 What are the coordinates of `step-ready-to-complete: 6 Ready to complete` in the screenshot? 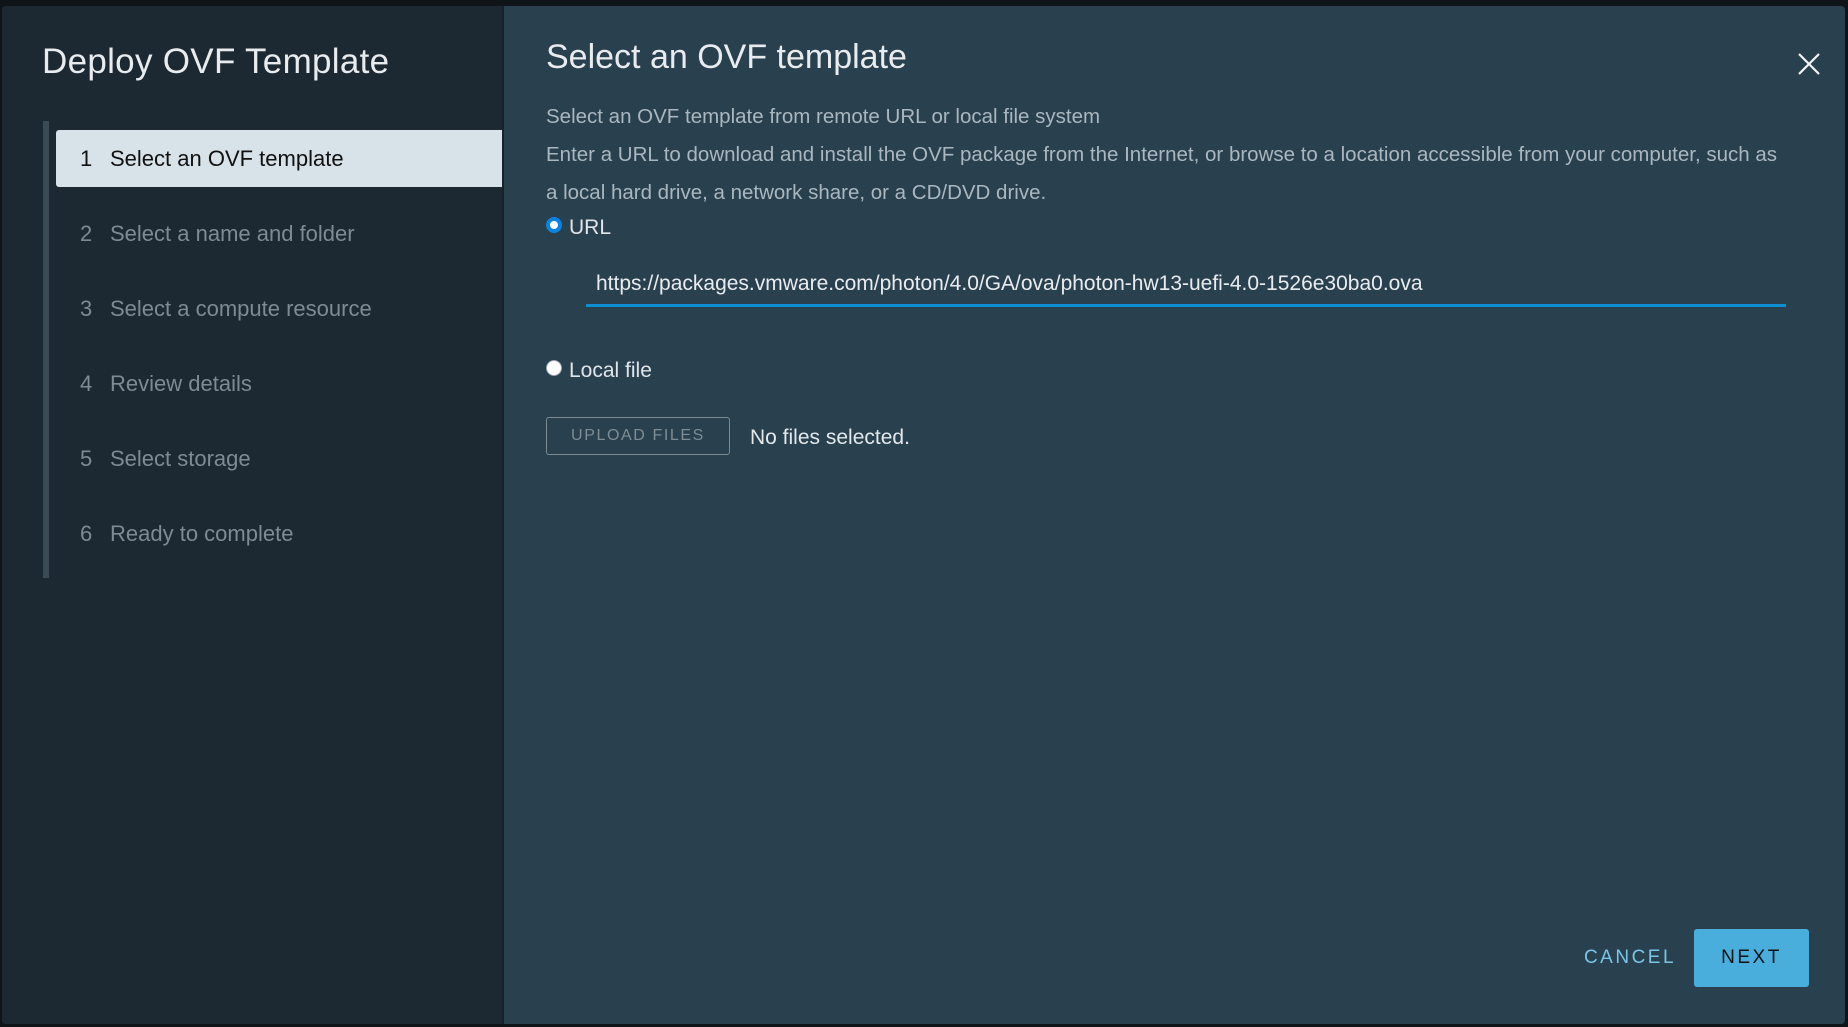 It's located at (279, 533).